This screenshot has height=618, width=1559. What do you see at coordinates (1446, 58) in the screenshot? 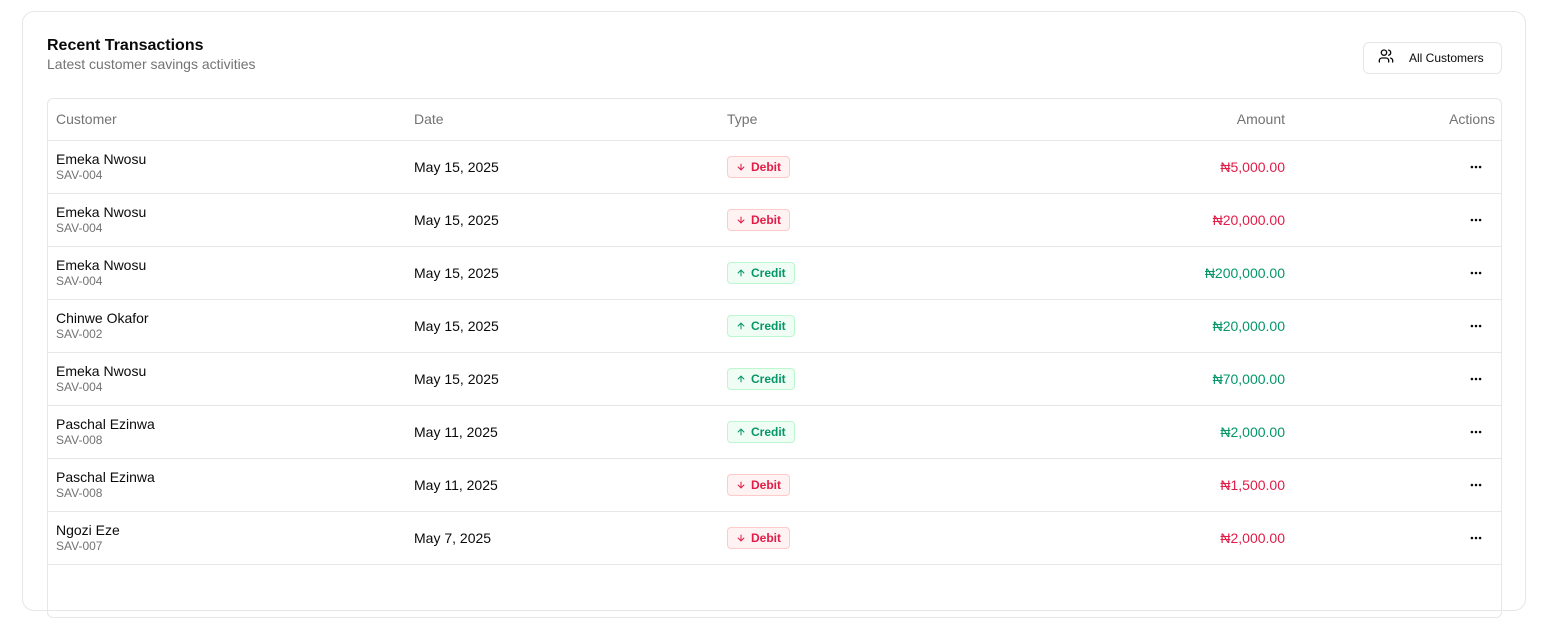
I see `filter-label: All Customers` at bounding box center [1446, 58].